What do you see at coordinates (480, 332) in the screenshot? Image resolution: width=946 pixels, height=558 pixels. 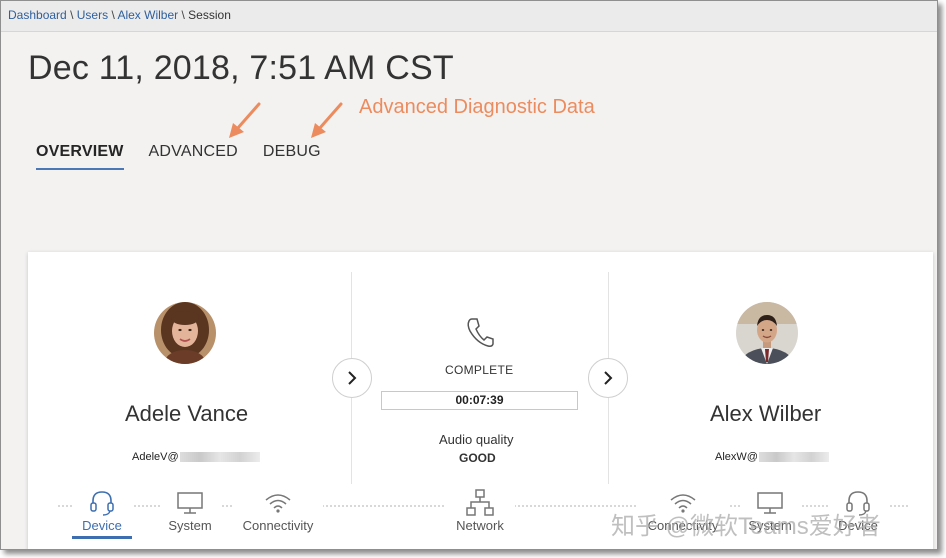 I see `phone-icon` at bounding box center [480, 332].